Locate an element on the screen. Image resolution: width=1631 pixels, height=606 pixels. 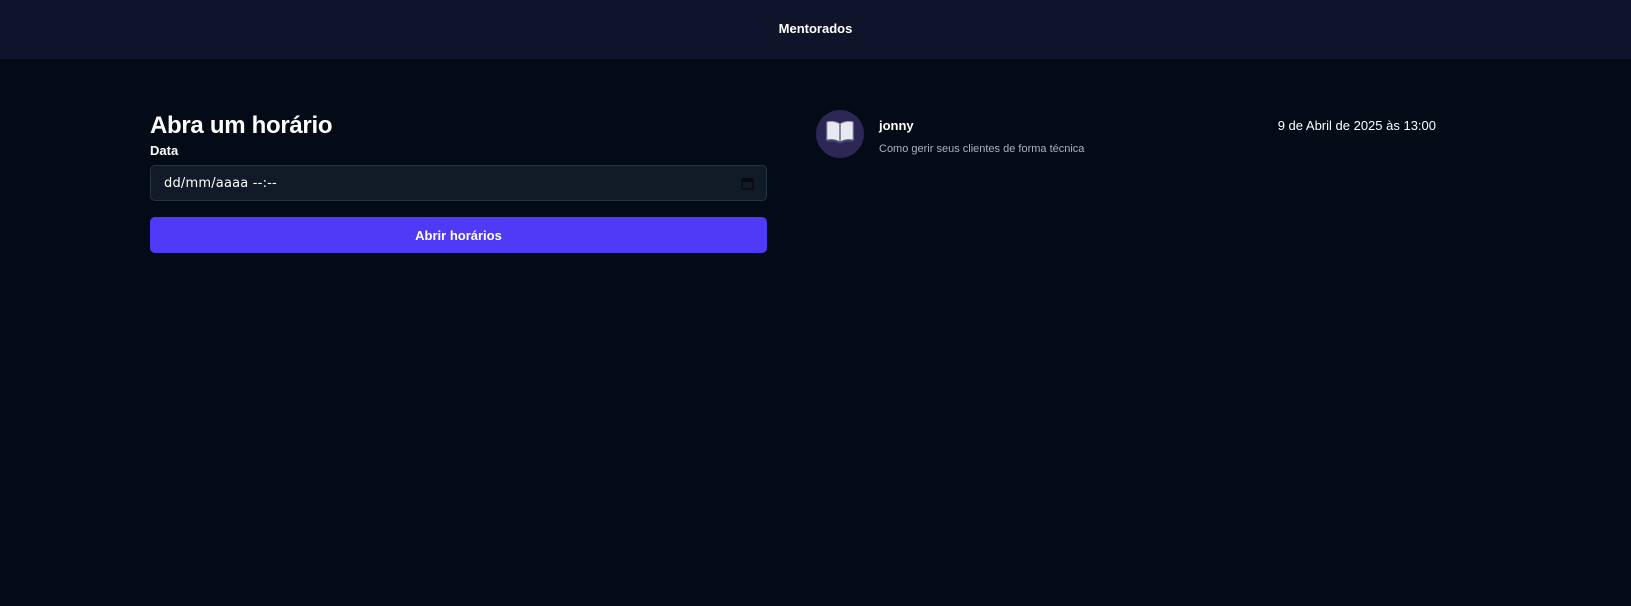
datetime-input: dd/mm/aaaa --:-- is located at coordinates (458, 183).